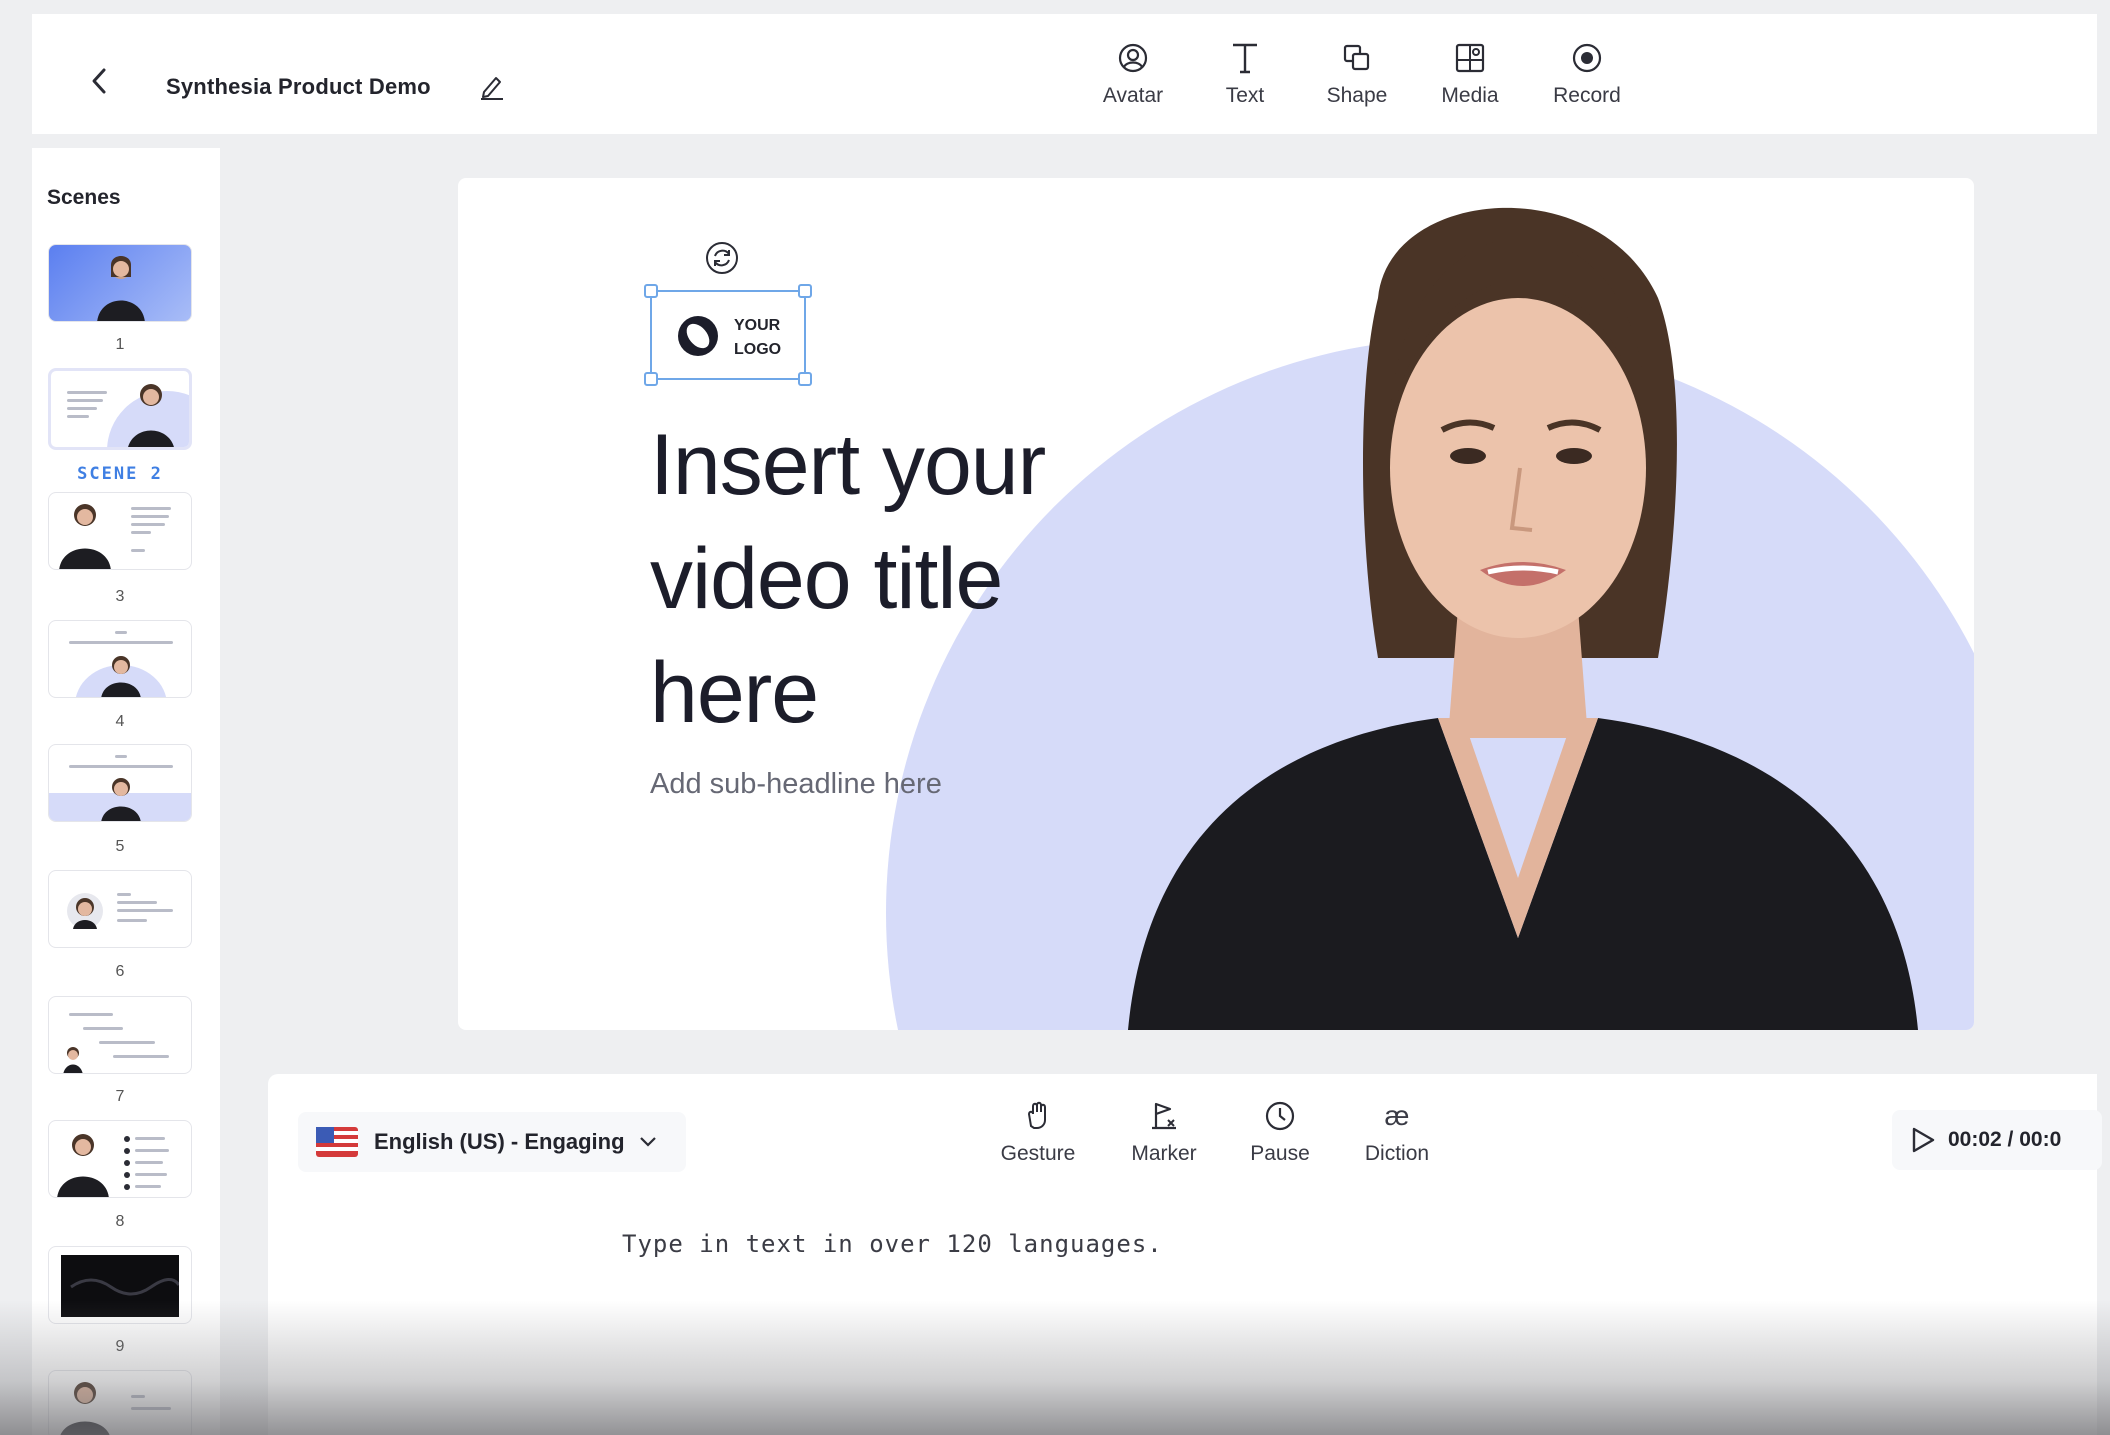 The height and width of the screenshot is (1435, 2110). I want to click on diction-button: æ Diction, so click(1397, 1138).